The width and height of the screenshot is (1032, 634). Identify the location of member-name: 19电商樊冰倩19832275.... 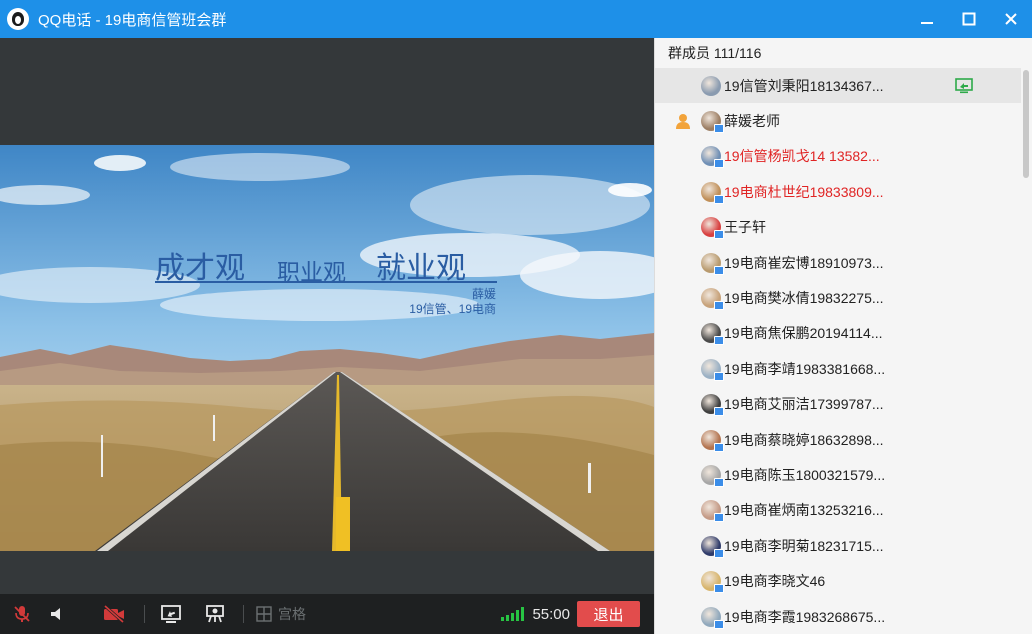
(804, 298).